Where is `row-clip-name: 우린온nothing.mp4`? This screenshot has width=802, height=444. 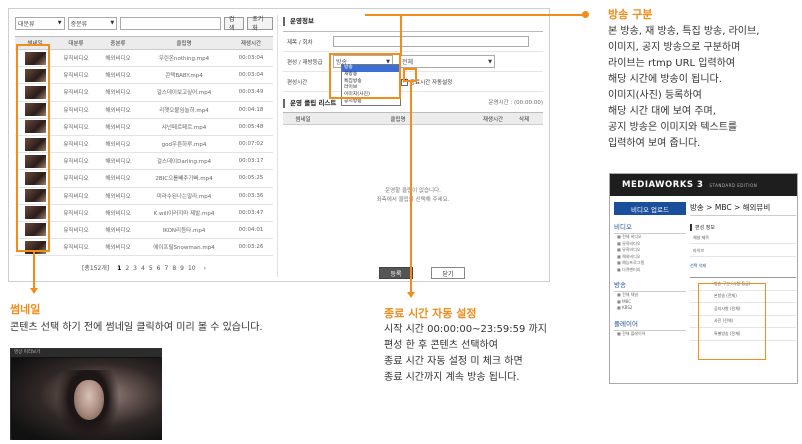 row-clip-name: 우린온nothing.mp4 is located at coordinates (184, 58).